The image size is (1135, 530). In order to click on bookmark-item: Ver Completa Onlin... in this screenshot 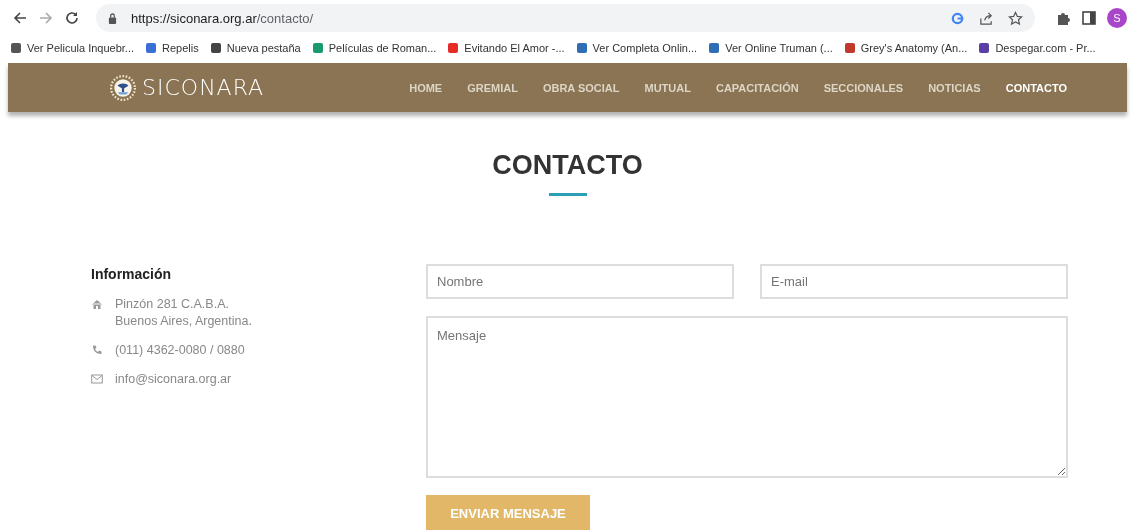, I will do `click(636, 48)`.